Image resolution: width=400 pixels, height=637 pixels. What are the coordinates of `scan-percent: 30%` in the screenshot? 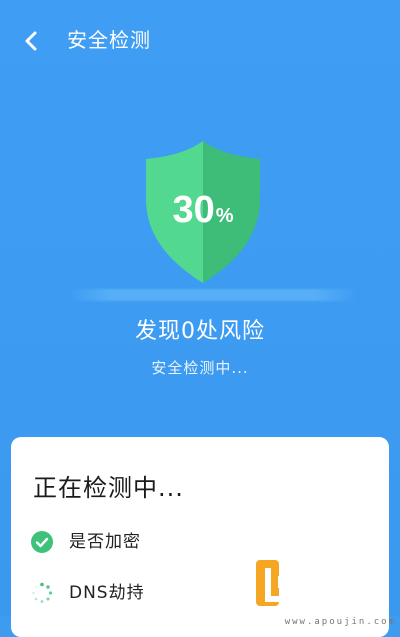 It's located at (203, 213).